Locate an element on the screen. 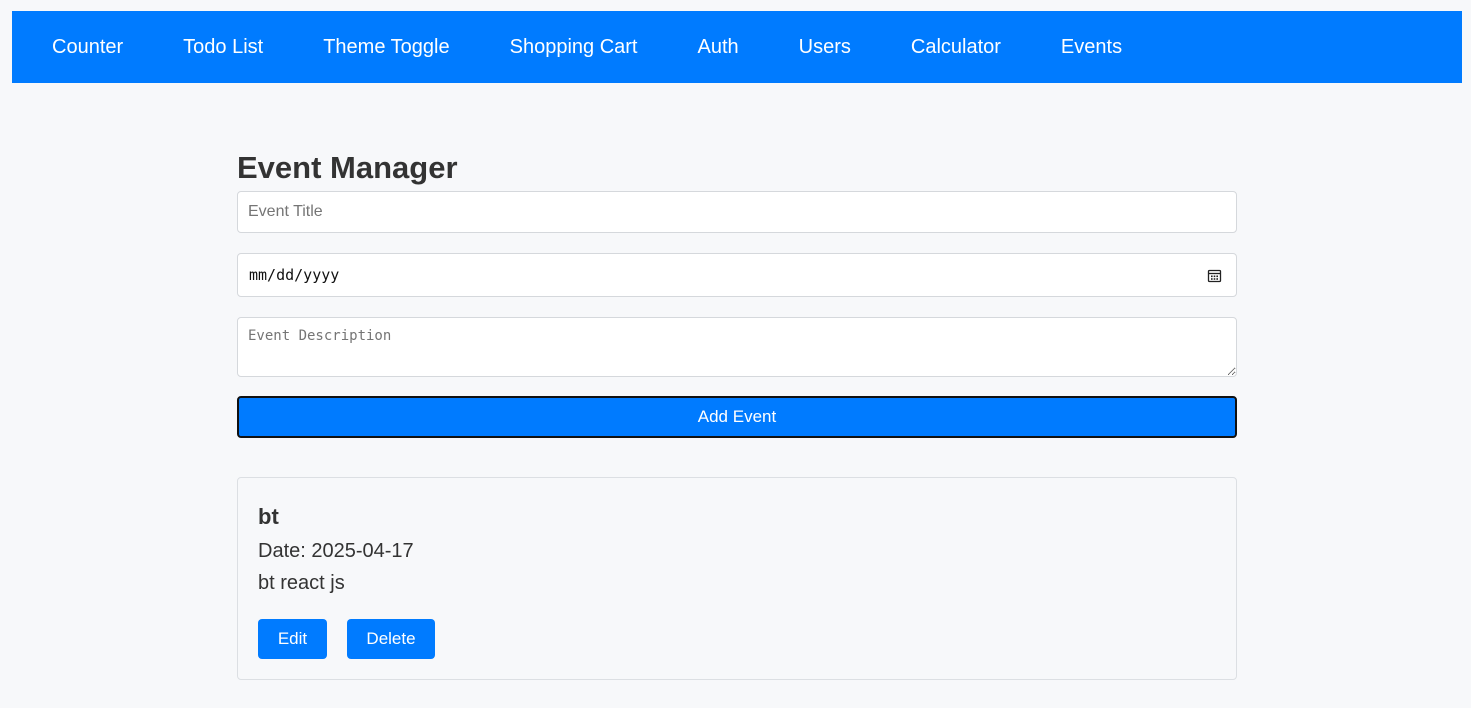 The height and width of the screenshot is (708, 1471). event-description-input is located at coordinates (737, 347).